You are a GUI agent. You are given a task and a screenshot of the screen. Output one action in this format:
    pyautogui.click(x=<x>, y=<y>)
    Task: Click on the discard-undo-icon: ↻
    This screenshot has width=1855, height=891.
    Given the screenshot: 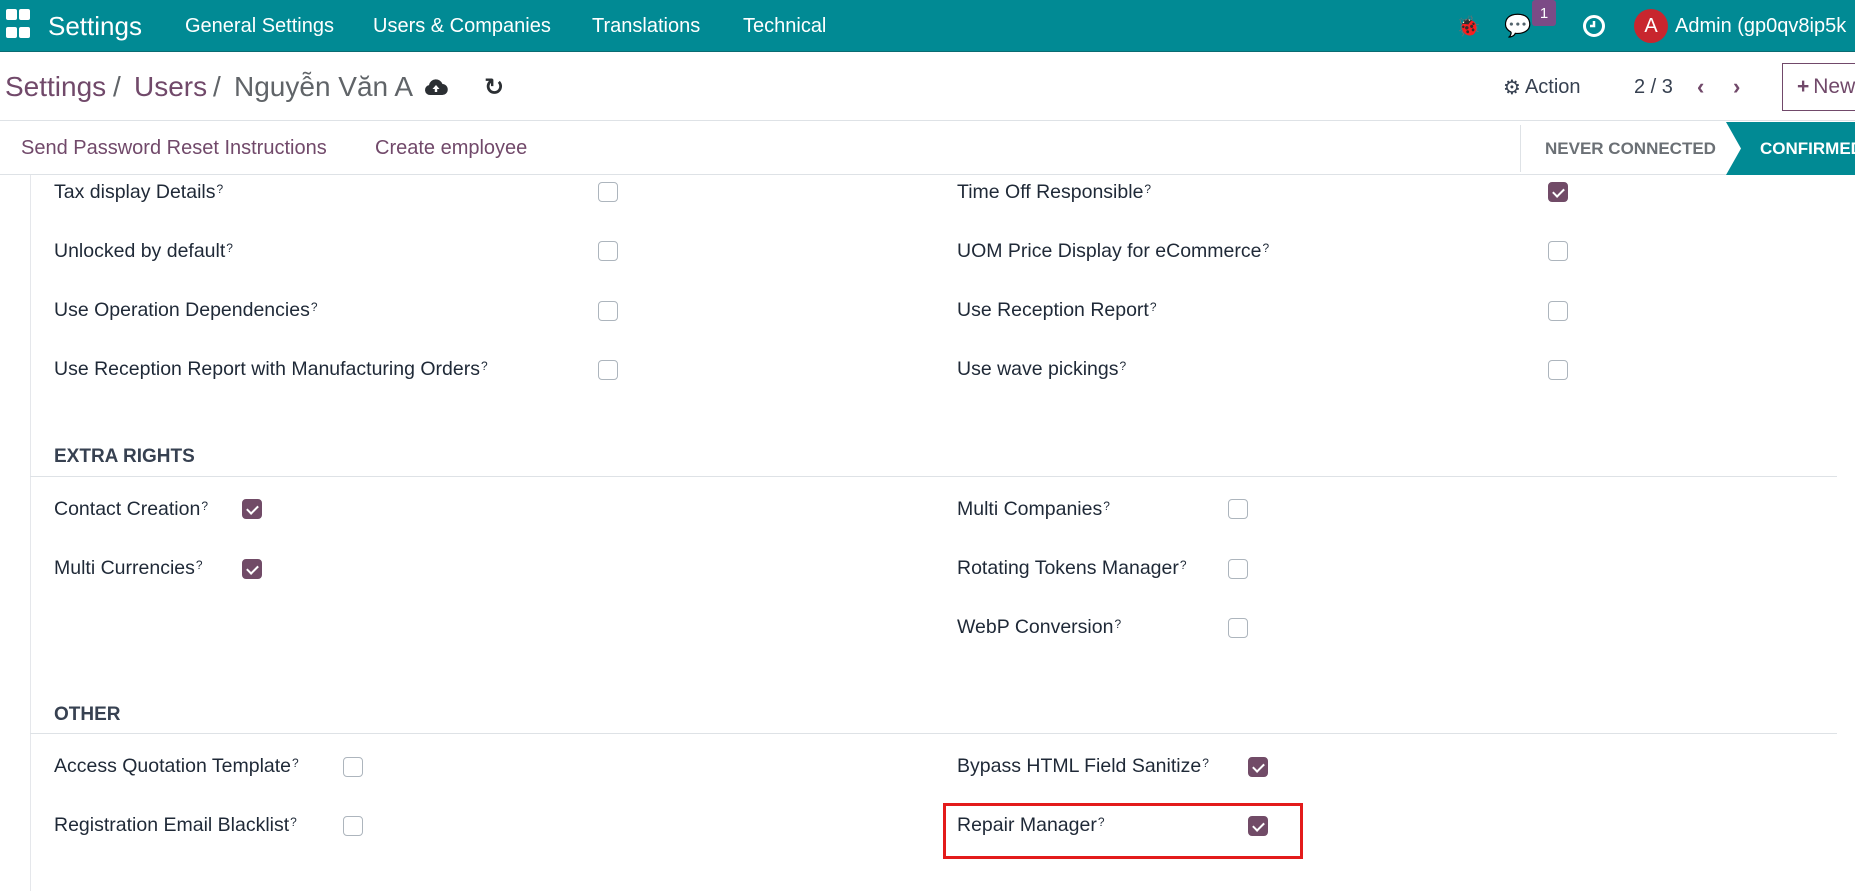 What is the action you would take?
    pyautogui.click(x=494, y=87)
    